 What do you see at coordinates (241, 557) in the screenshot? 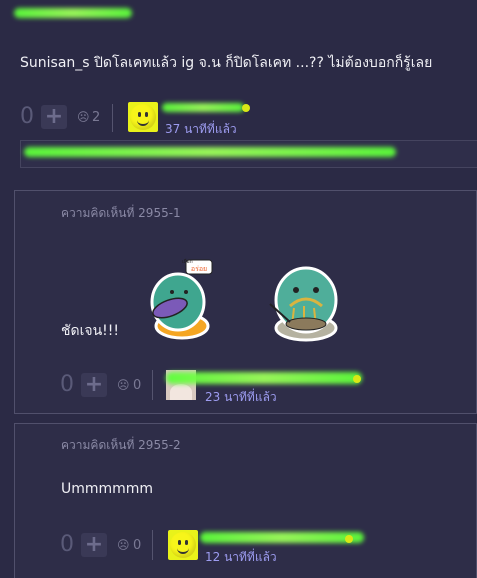
I see `time-ago: 12 นาทีที่แล้ว` at bounding box center [241, 557].